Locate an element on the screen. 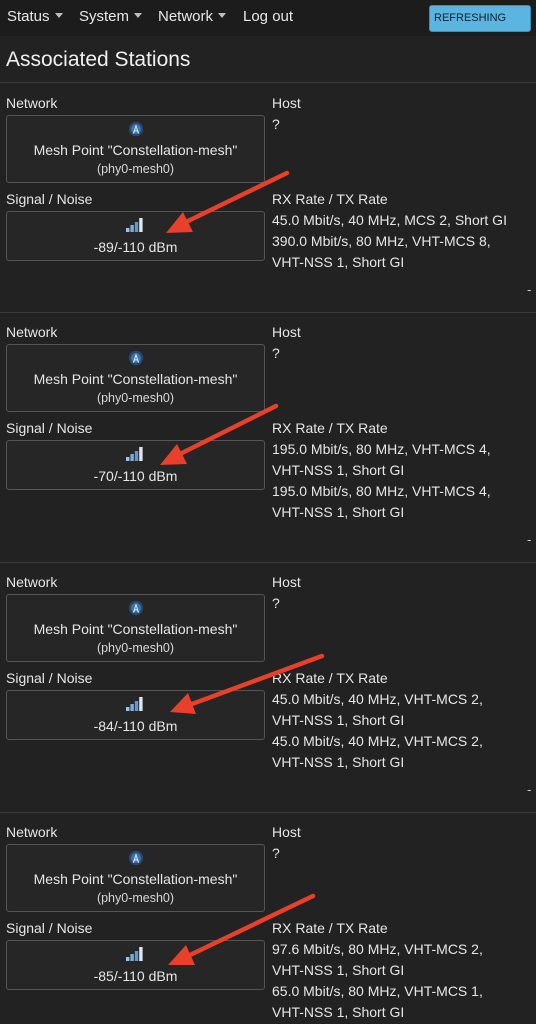  top-navbar: Status System Network Log out REFRESHING is located at coordinates (268, 18).